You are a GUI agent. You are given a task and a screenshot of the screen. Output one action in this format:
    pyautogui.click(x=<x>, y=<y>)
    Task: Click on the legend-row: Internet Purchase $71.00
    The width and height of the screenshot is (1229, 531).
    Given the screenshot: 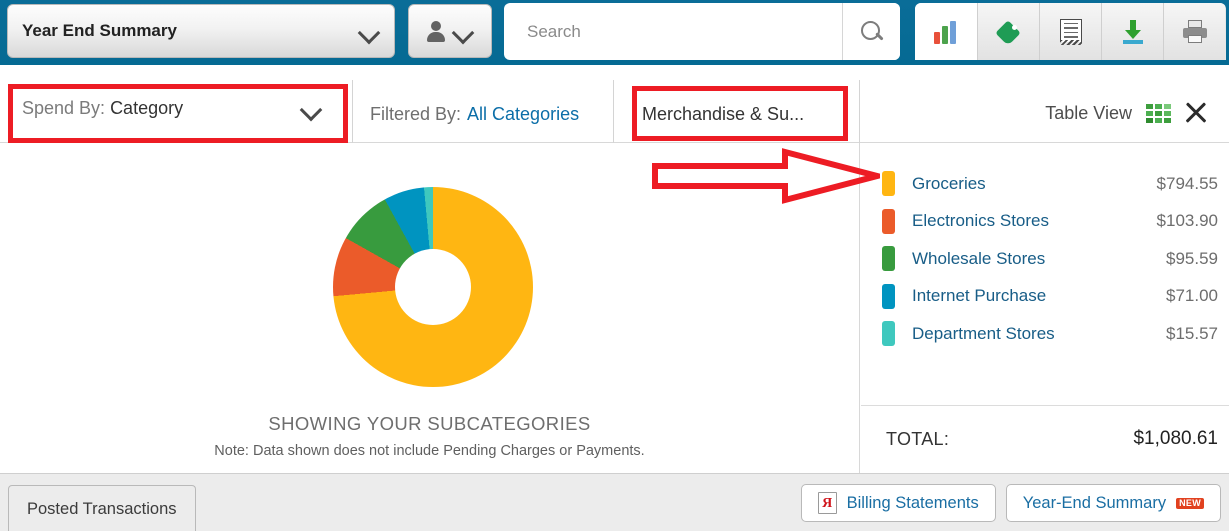 What is the action you would take?
    pyautogui.click(x=1044, y=297)
    